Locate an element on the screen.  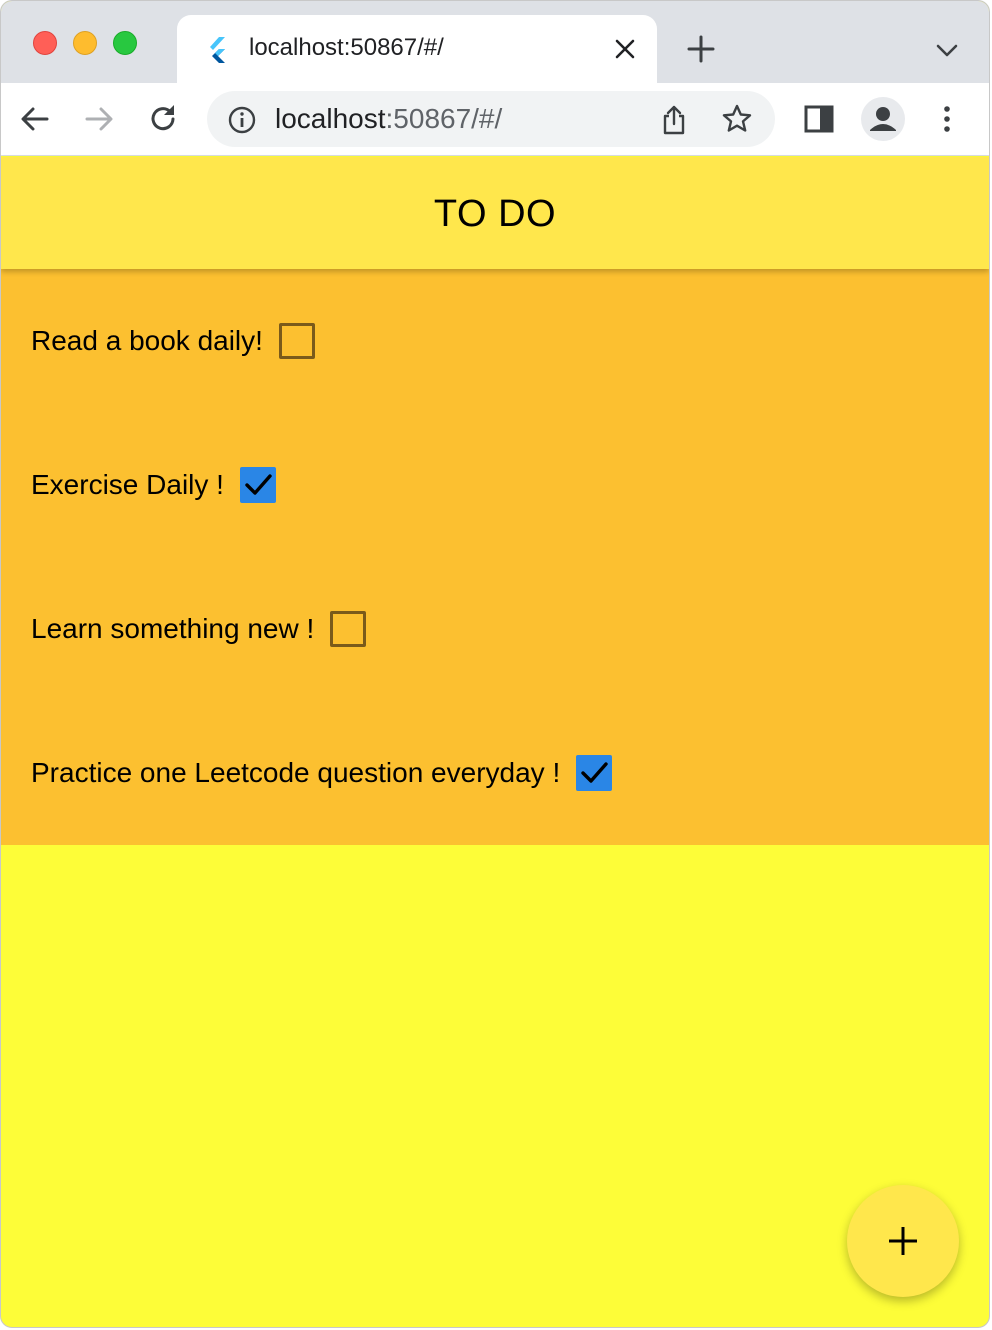
profile-icon is located at coordinates (883, 119).